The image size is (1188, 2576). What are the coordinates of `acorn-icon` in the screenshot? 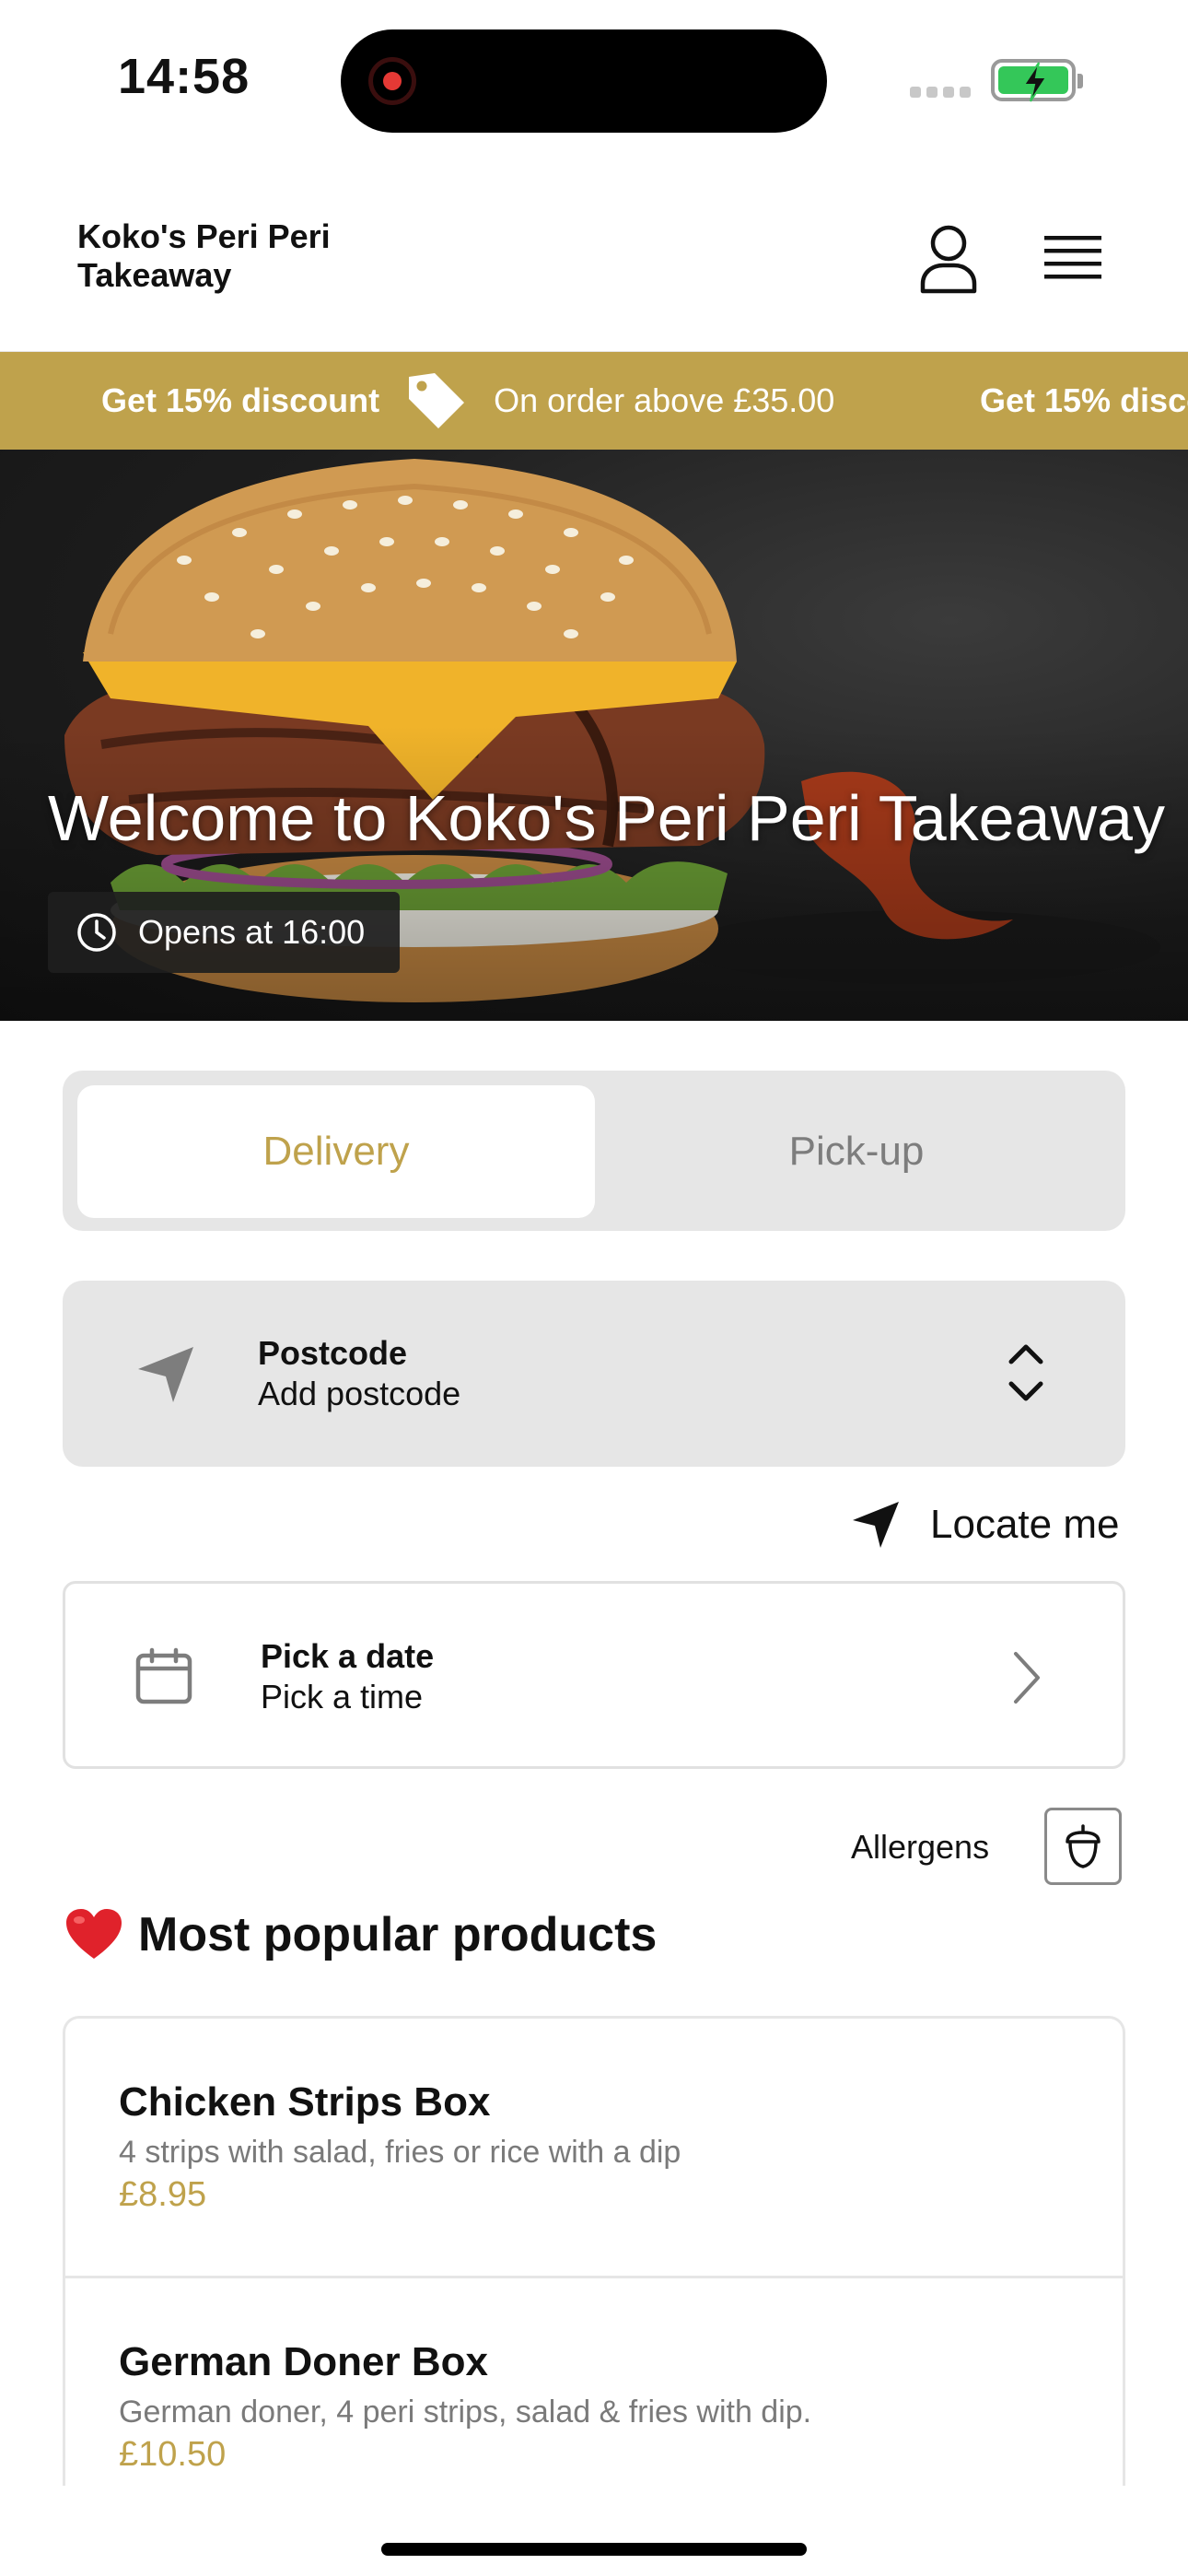 It's located at (1083, 1846).